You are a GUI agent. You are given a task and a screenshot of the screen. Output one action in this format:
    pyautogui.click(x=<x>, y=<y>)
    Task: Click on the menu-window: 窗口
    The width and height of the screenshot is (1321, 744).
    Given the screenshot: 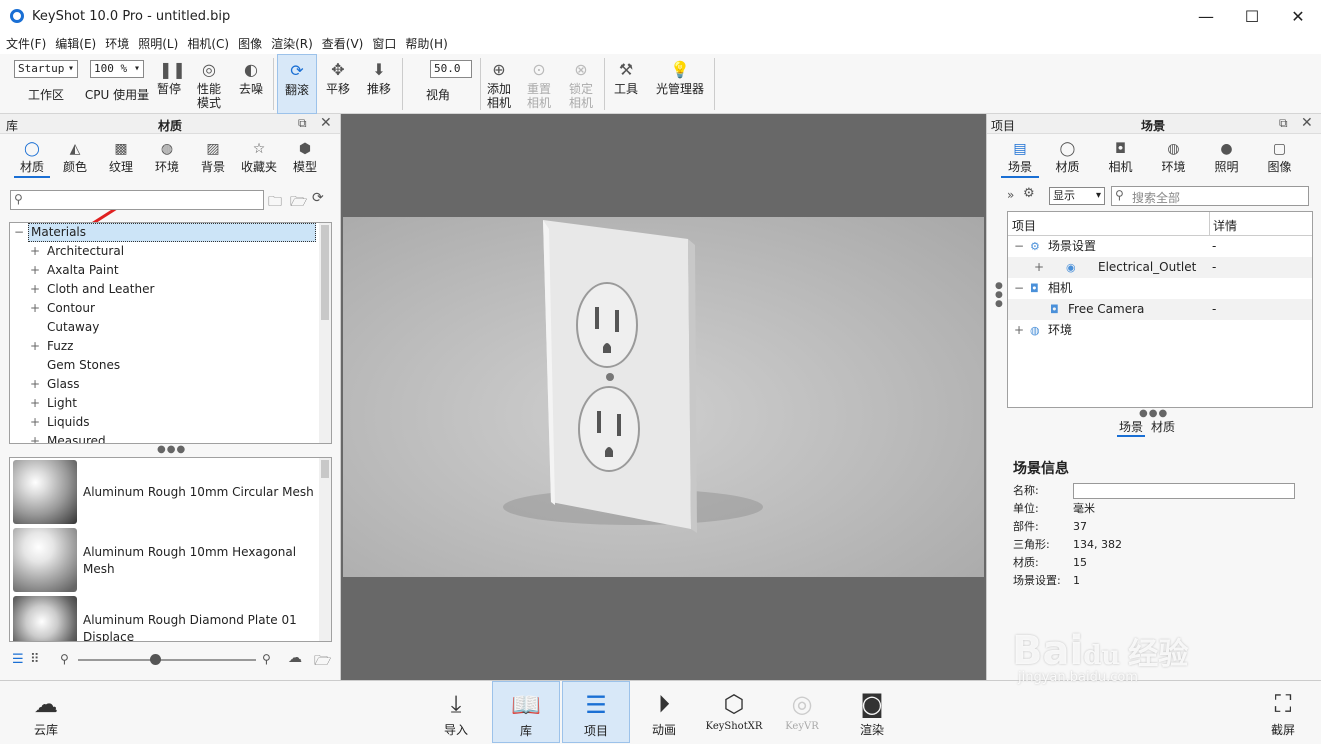 What is the action you would take?
    pyautogui.click(x=384, y=43)
    